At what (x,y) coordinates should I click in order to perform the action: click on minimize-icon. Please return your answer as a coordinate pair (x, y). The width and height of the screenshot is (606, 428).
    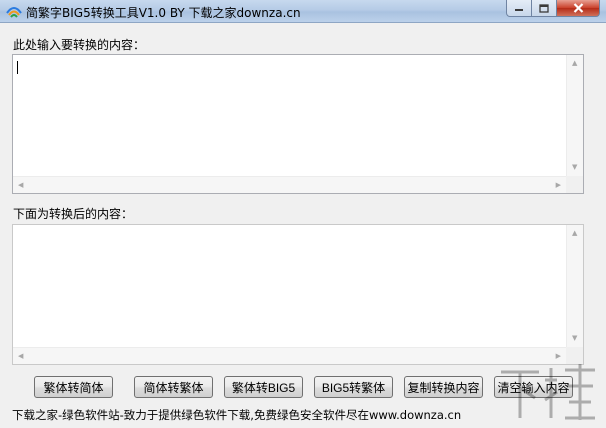
    Looking at the image, I should click on (519, 10).